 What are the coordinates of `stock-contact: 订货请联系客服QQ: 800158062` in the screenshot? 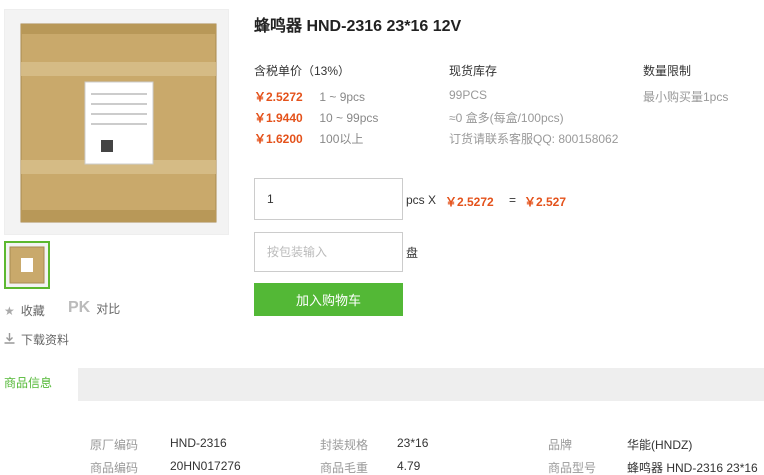 It's located at (534, 139).